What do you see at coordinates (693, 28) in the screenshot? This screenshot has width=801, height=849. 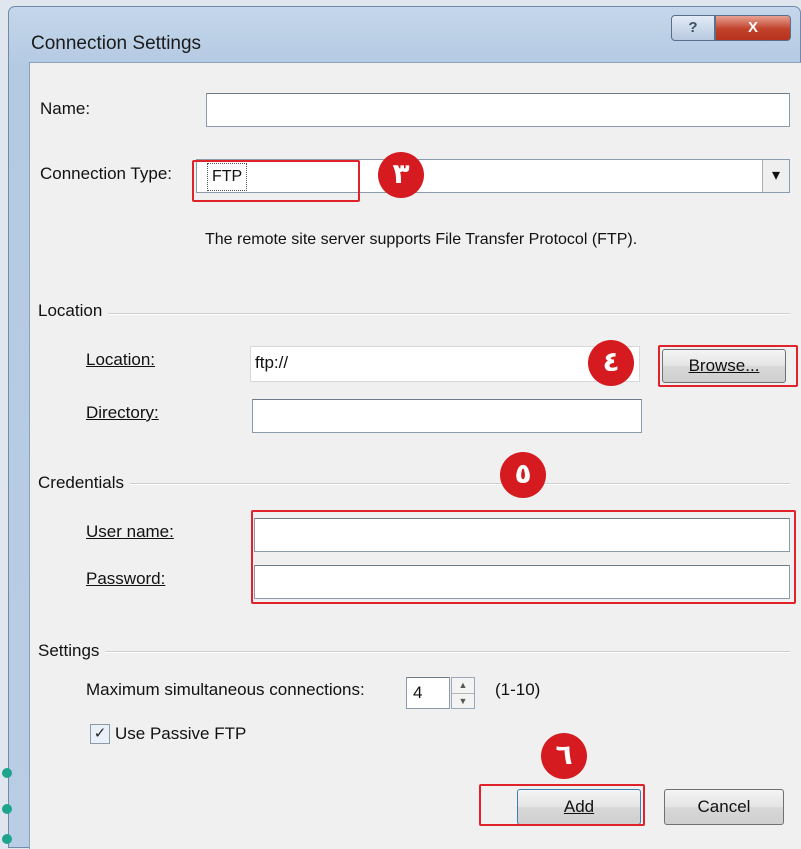 I see `help-button: ?` at bounding box center [693, 28].